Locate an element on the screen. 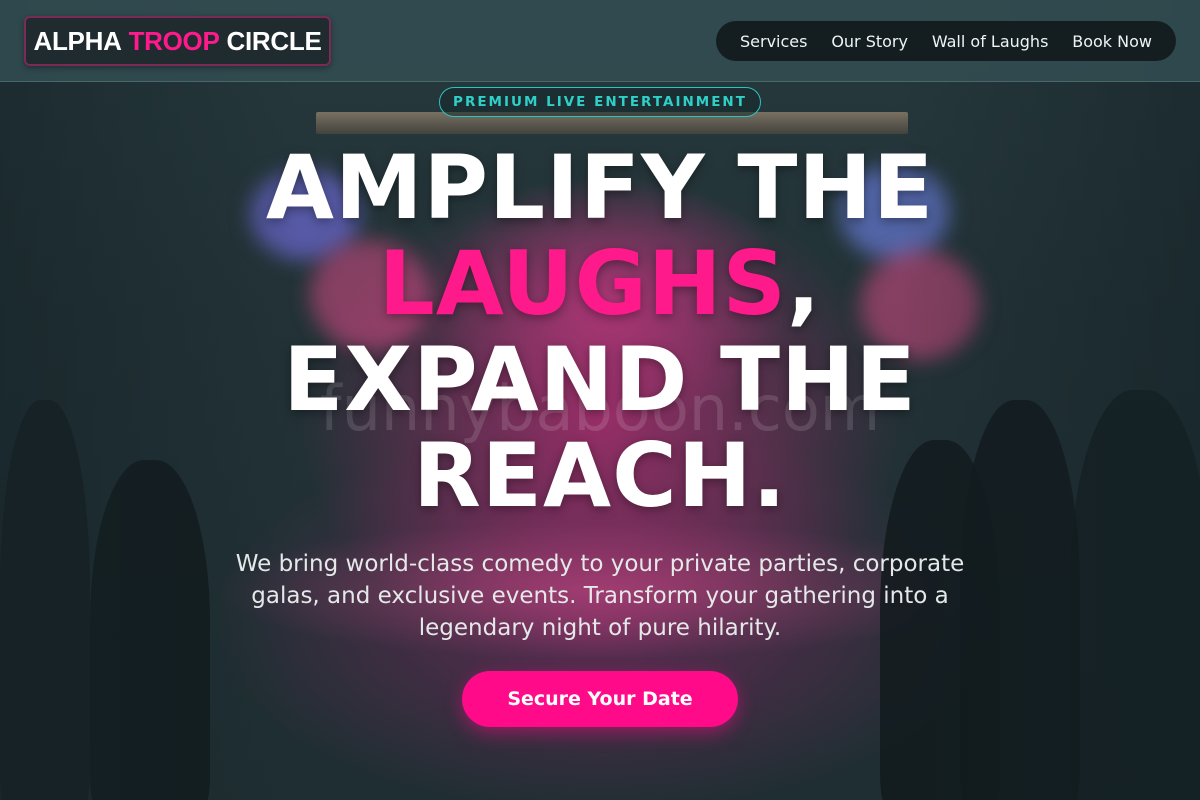  nav-link-book-now: Book Now is located at coordinates (1112, 41).